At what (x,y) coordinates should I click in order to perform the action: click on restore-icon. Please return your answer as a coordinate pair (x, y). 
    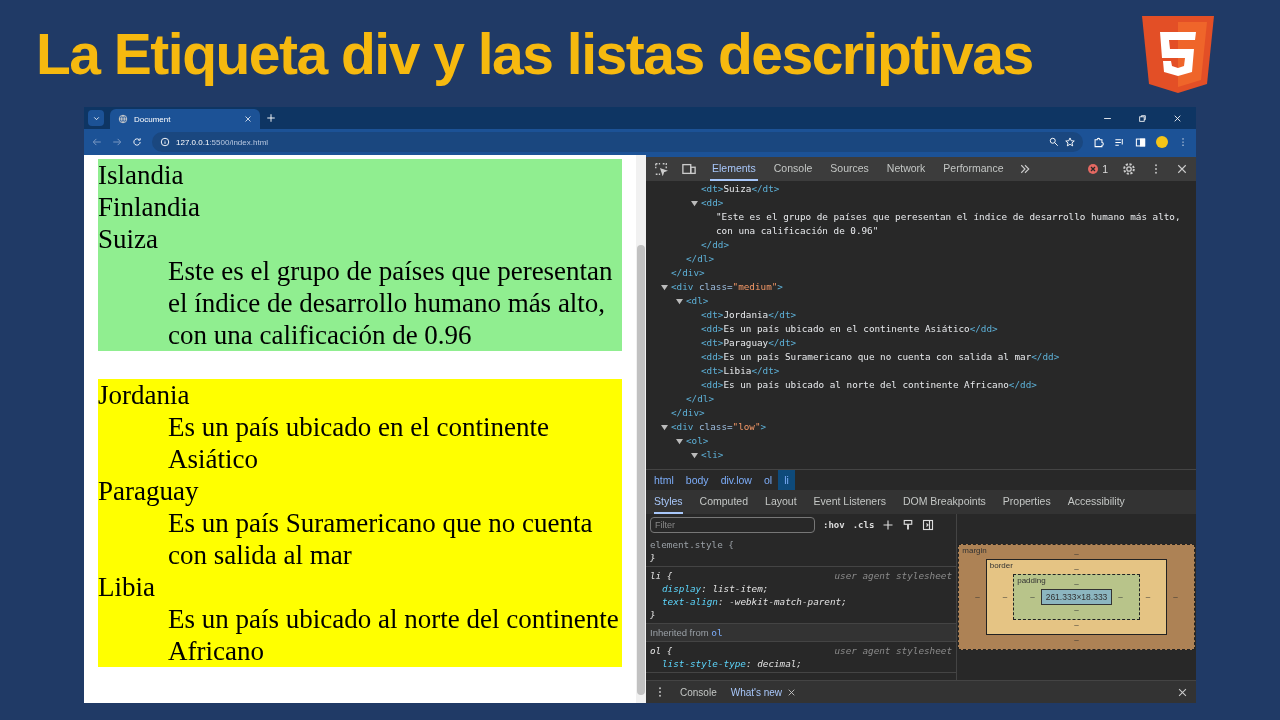
    Looking at the image, I should click on (1142, 118).